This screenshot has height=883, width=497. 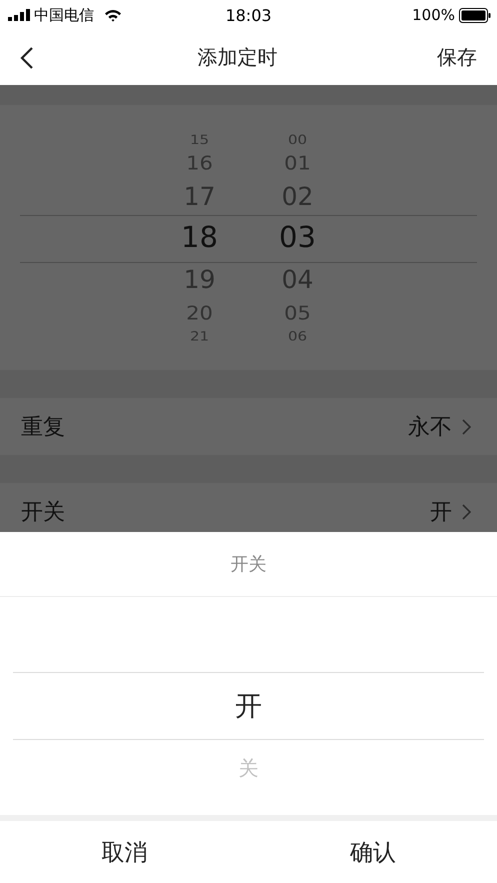 I want to click on battery-icon, so click(x=475, y=15).